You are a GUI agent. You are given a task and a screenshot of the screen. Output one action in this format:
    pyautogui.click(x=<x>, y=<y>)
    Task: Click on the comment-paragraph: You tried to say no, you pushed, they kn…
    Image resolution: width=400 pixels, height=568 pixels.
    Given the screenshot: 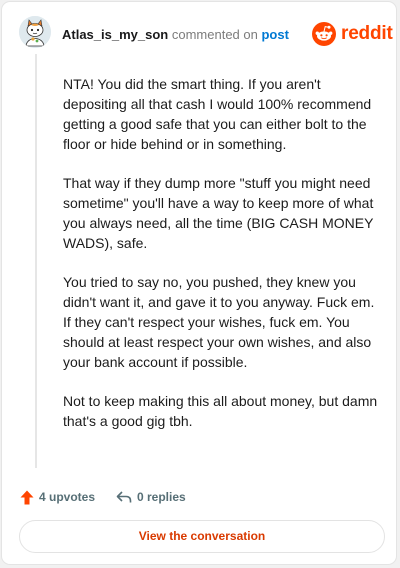 What is the action you would take?
    pyautogui.click(x=219, y=322)
    